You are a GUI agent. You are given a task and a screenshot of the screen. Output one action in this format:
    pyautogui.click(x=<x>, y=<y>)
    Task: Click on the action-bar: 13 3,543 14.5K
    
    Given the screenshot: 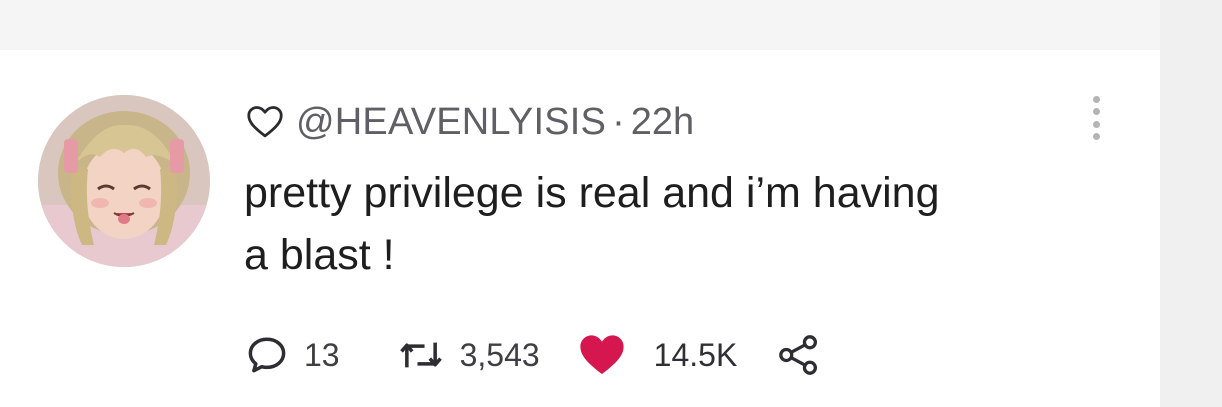 What is the action you would take?
    pyautogui.click(x=533, y=355)
    